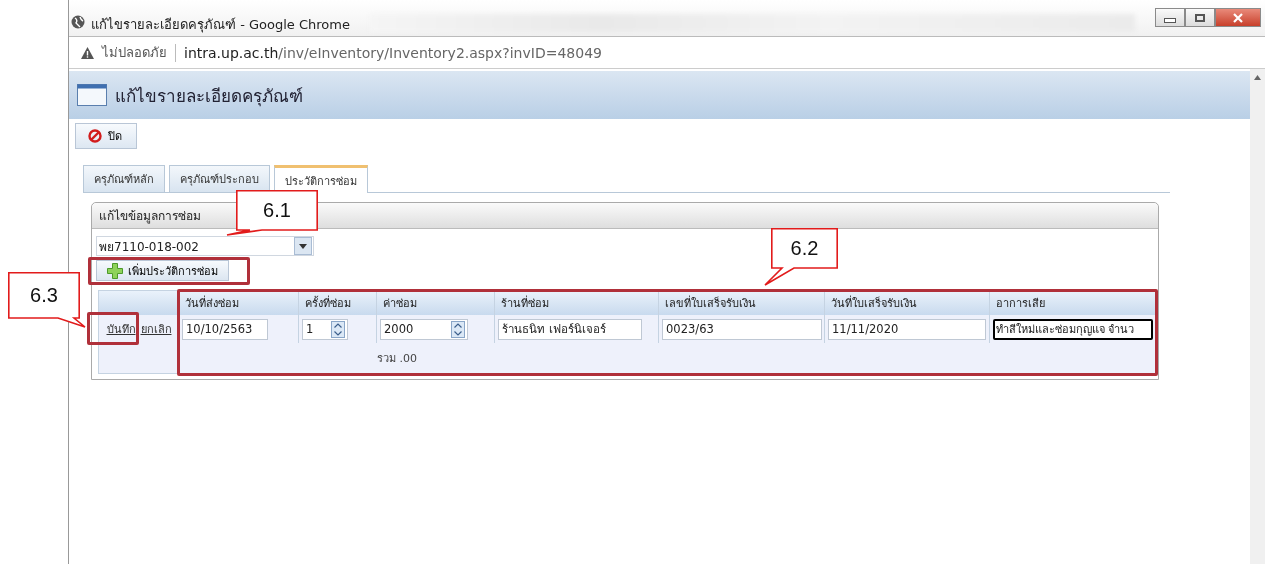 The width and height of the screenshot is (1265, 564). I want to click on warning-icon, so click(87, 52).